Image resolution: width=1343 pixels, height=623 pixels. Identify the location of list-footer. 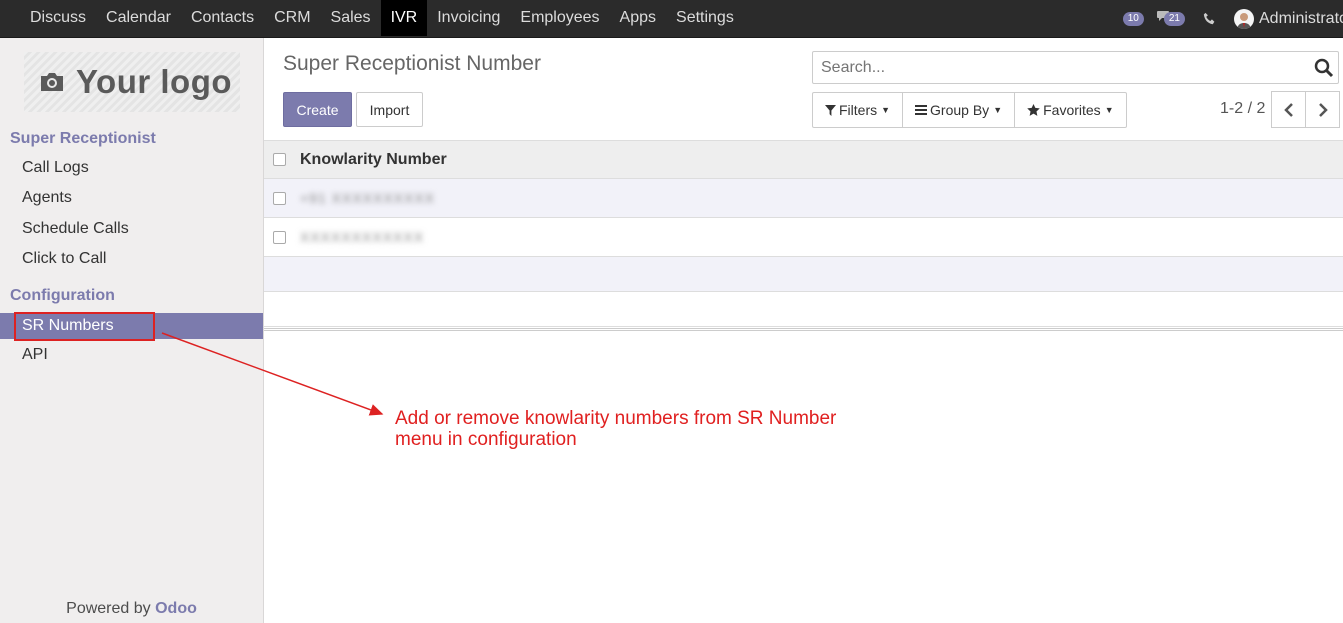
(803, 329).